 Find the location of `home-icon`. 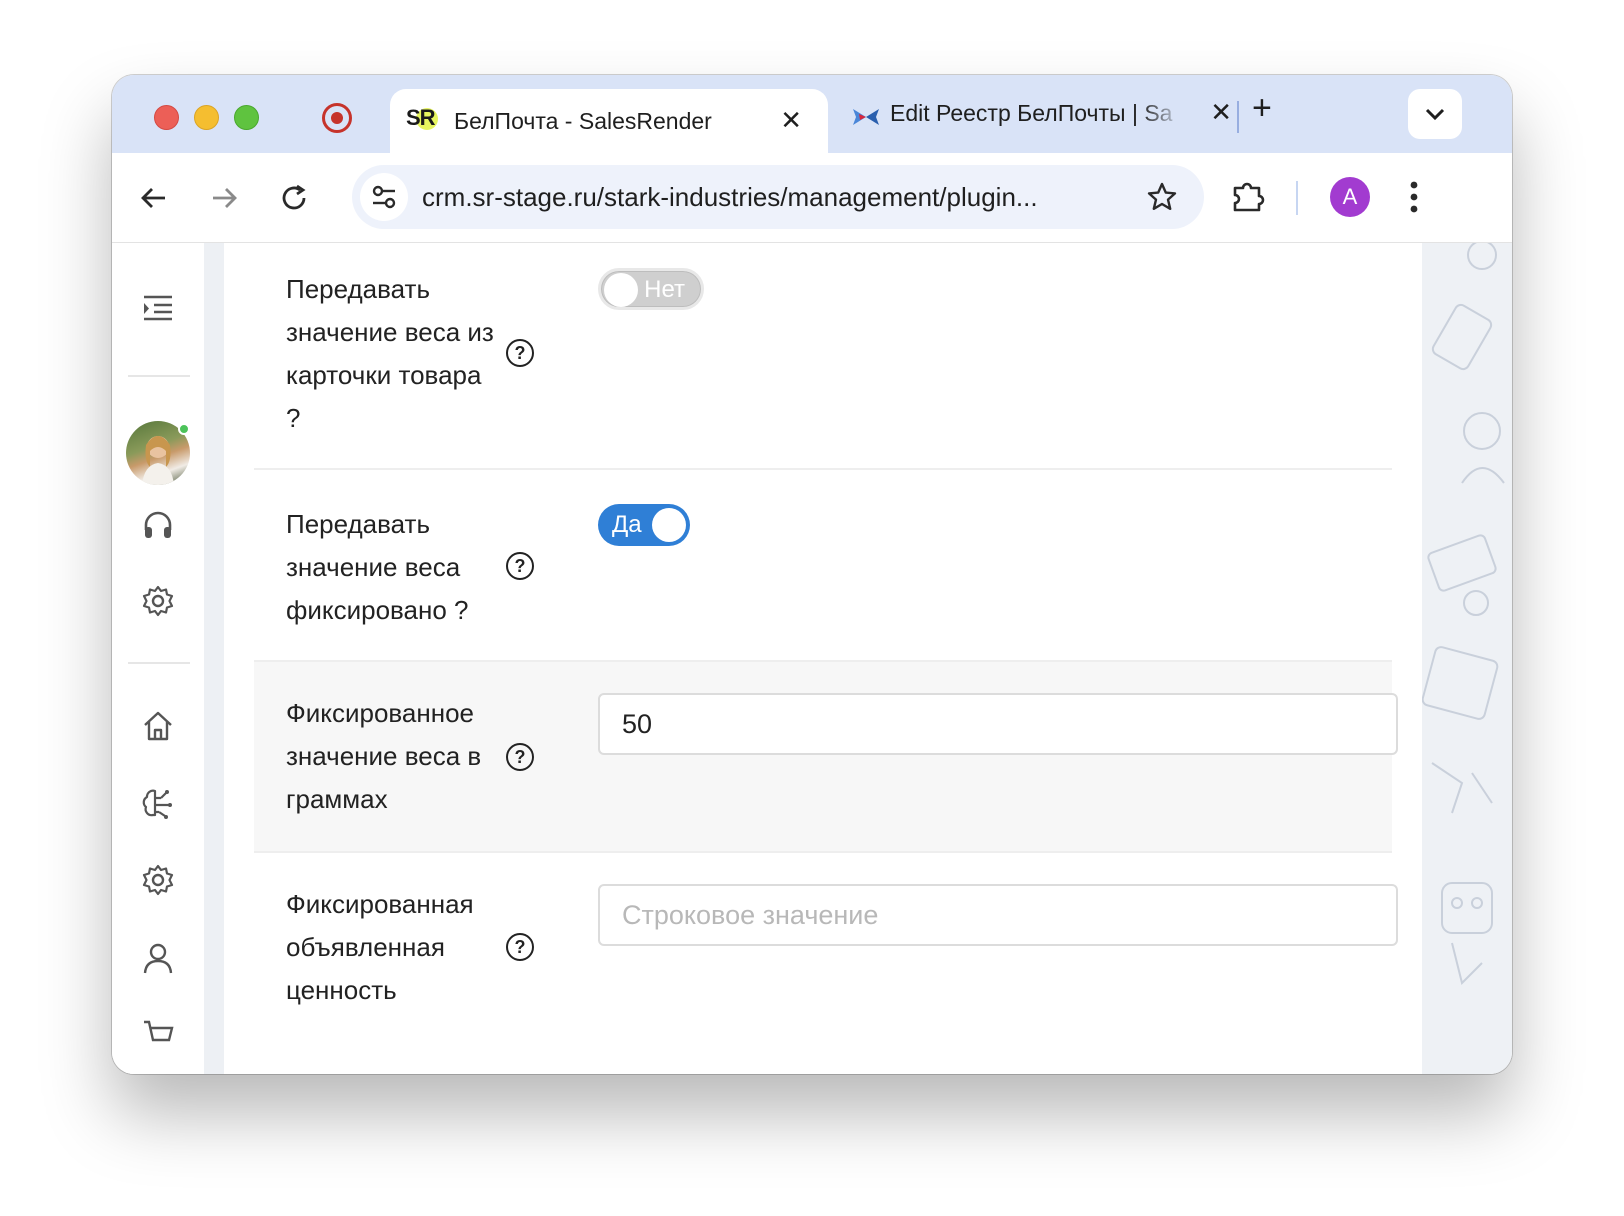

home-icon is located at coordinates (158, 726).